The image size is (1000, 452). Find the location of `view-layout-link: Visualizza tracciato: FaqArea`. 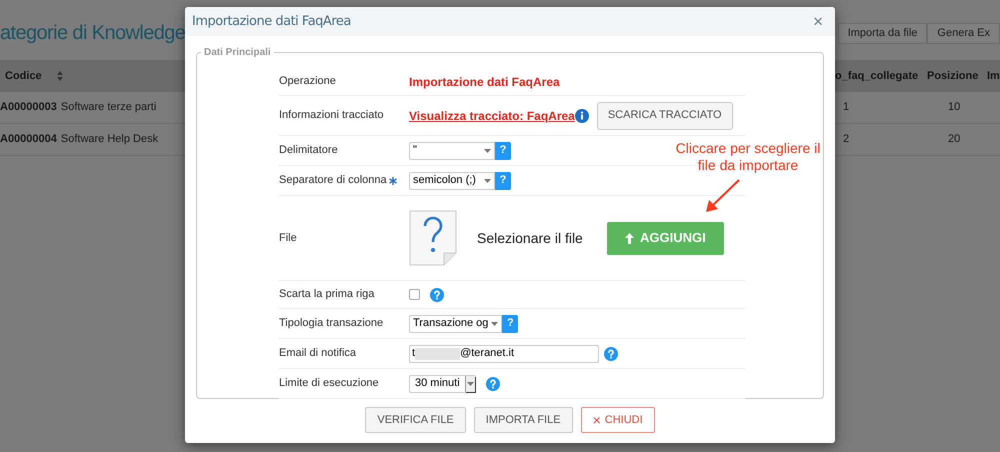

view-layout-link: Visualizza tracciato: FaqArea is located at coordinates (492, 115).